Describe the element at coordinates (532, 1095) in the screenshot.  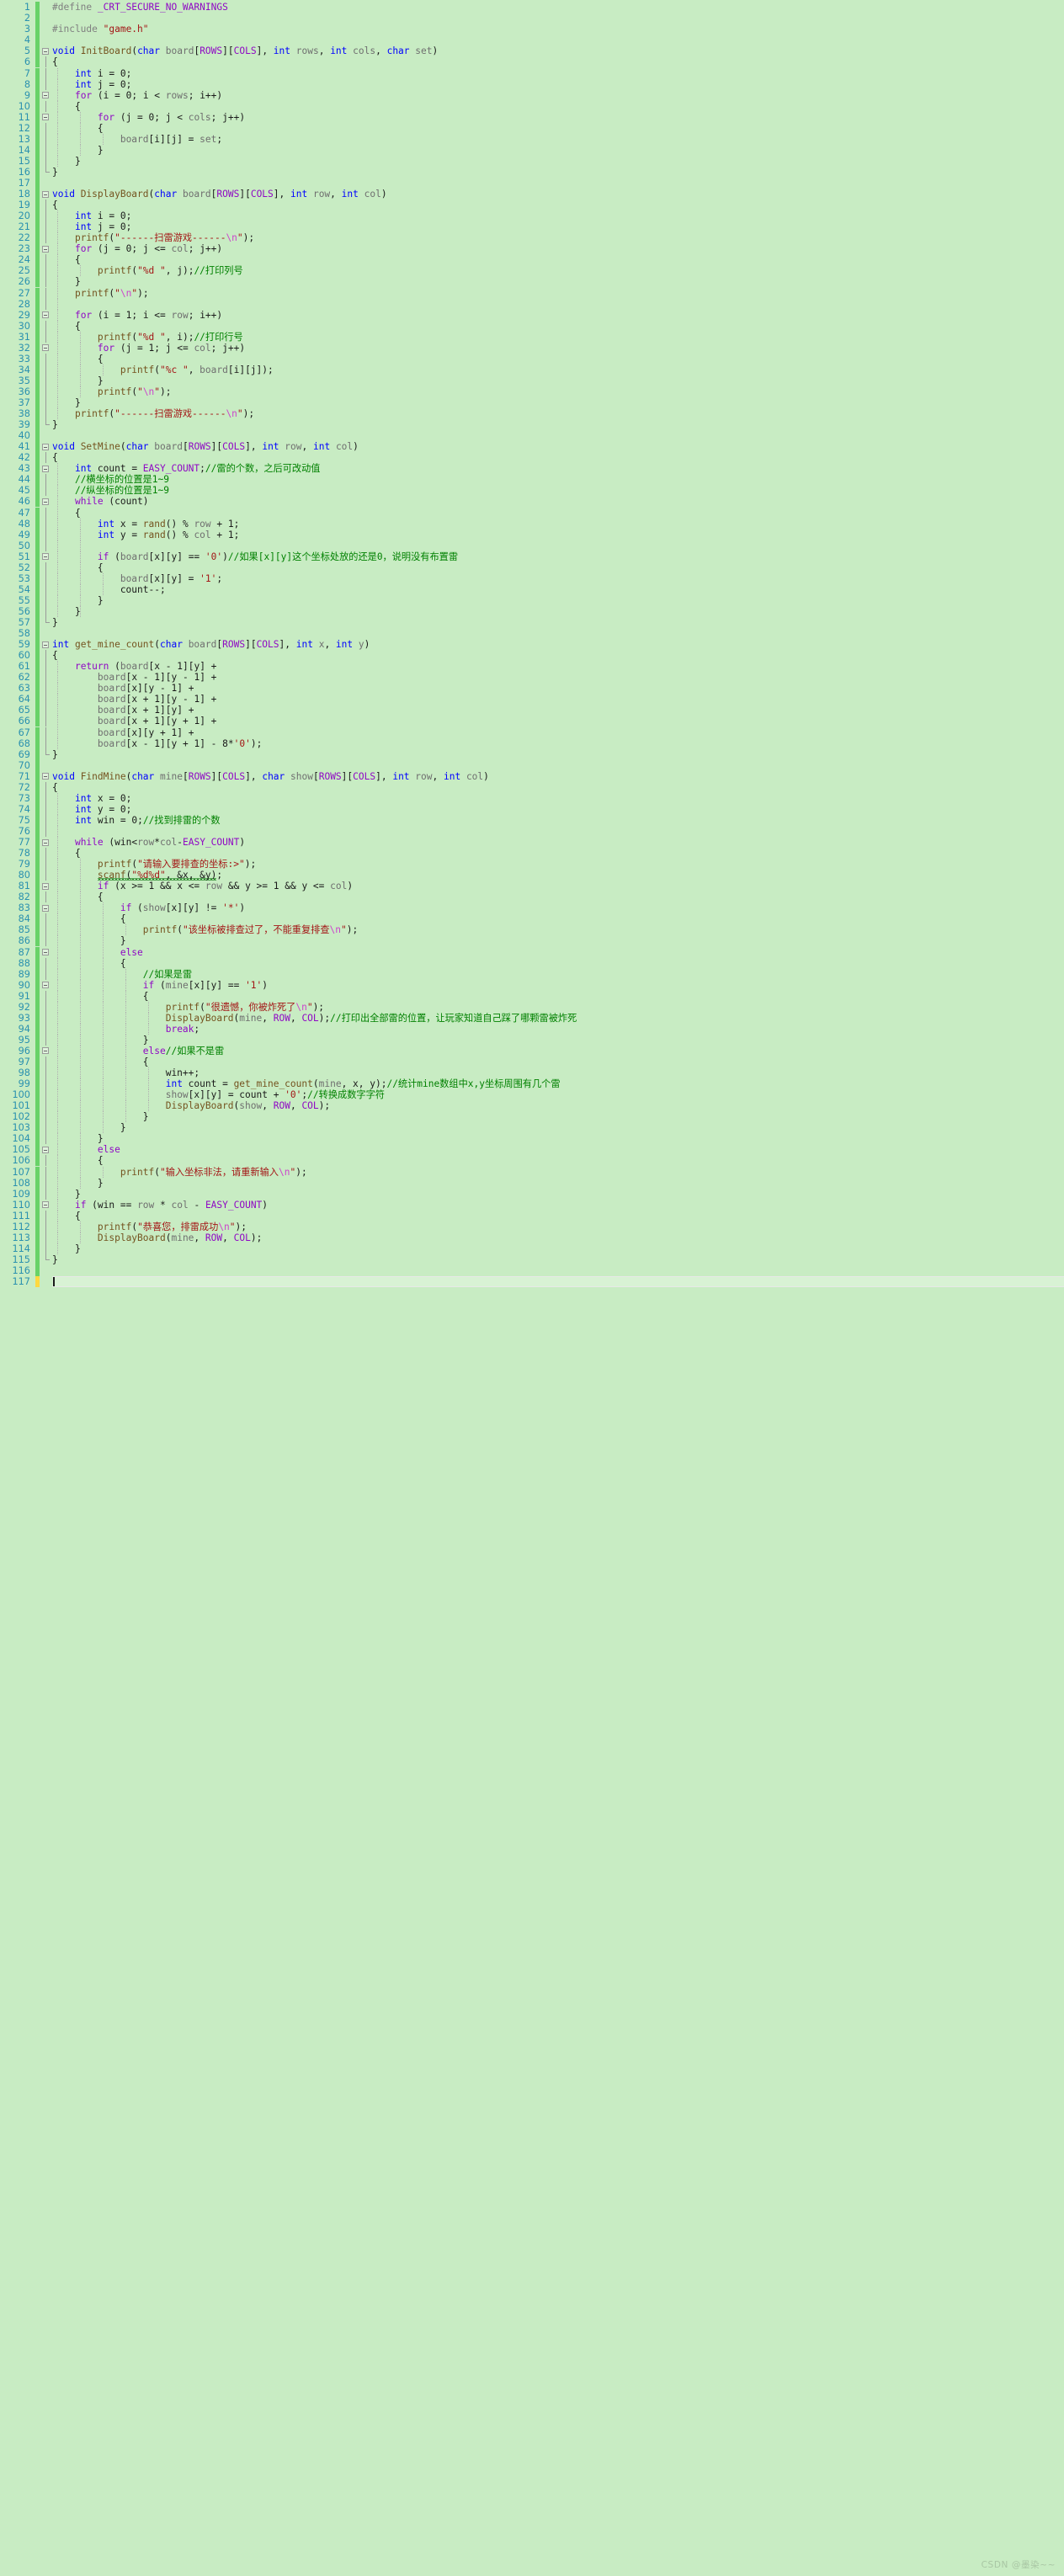
I see `code-line: 100 show[x][y] = count + '0';//转换成数字字符` at that location.